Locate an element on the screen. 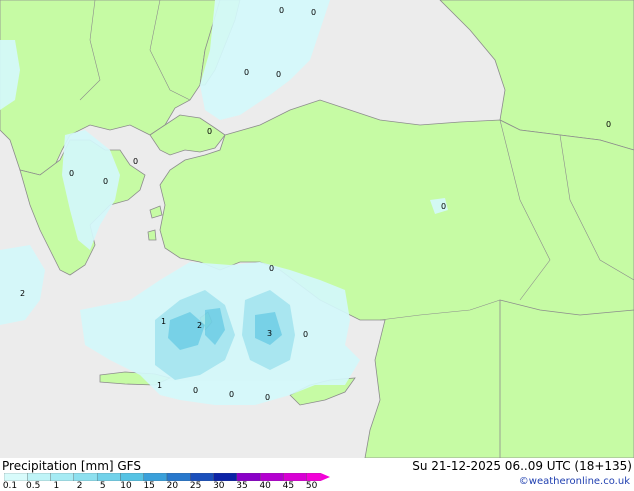 The image size is (634, 491). contour-label: 3 is located at coordinates (269, 333).